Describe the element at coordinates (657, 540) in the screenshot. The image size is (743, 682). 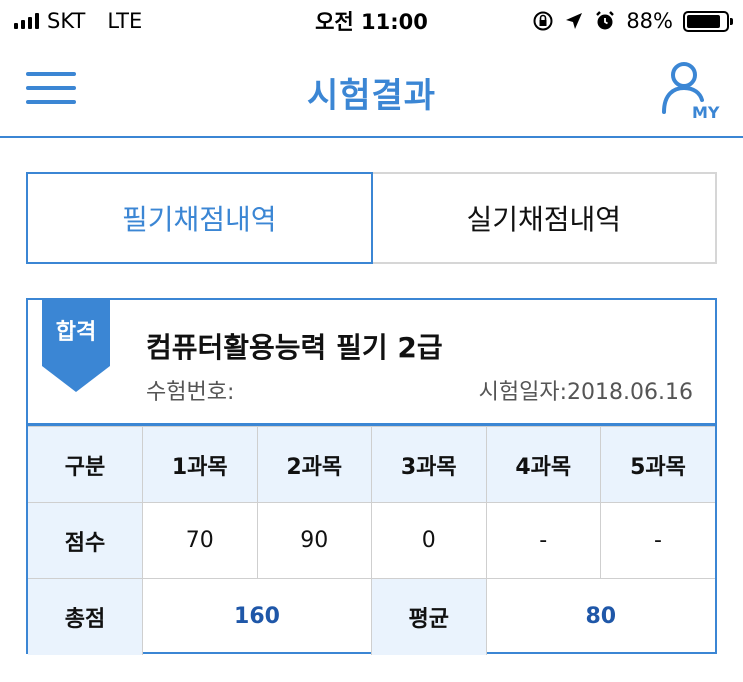
I see `score-subject-5: -` at that location.